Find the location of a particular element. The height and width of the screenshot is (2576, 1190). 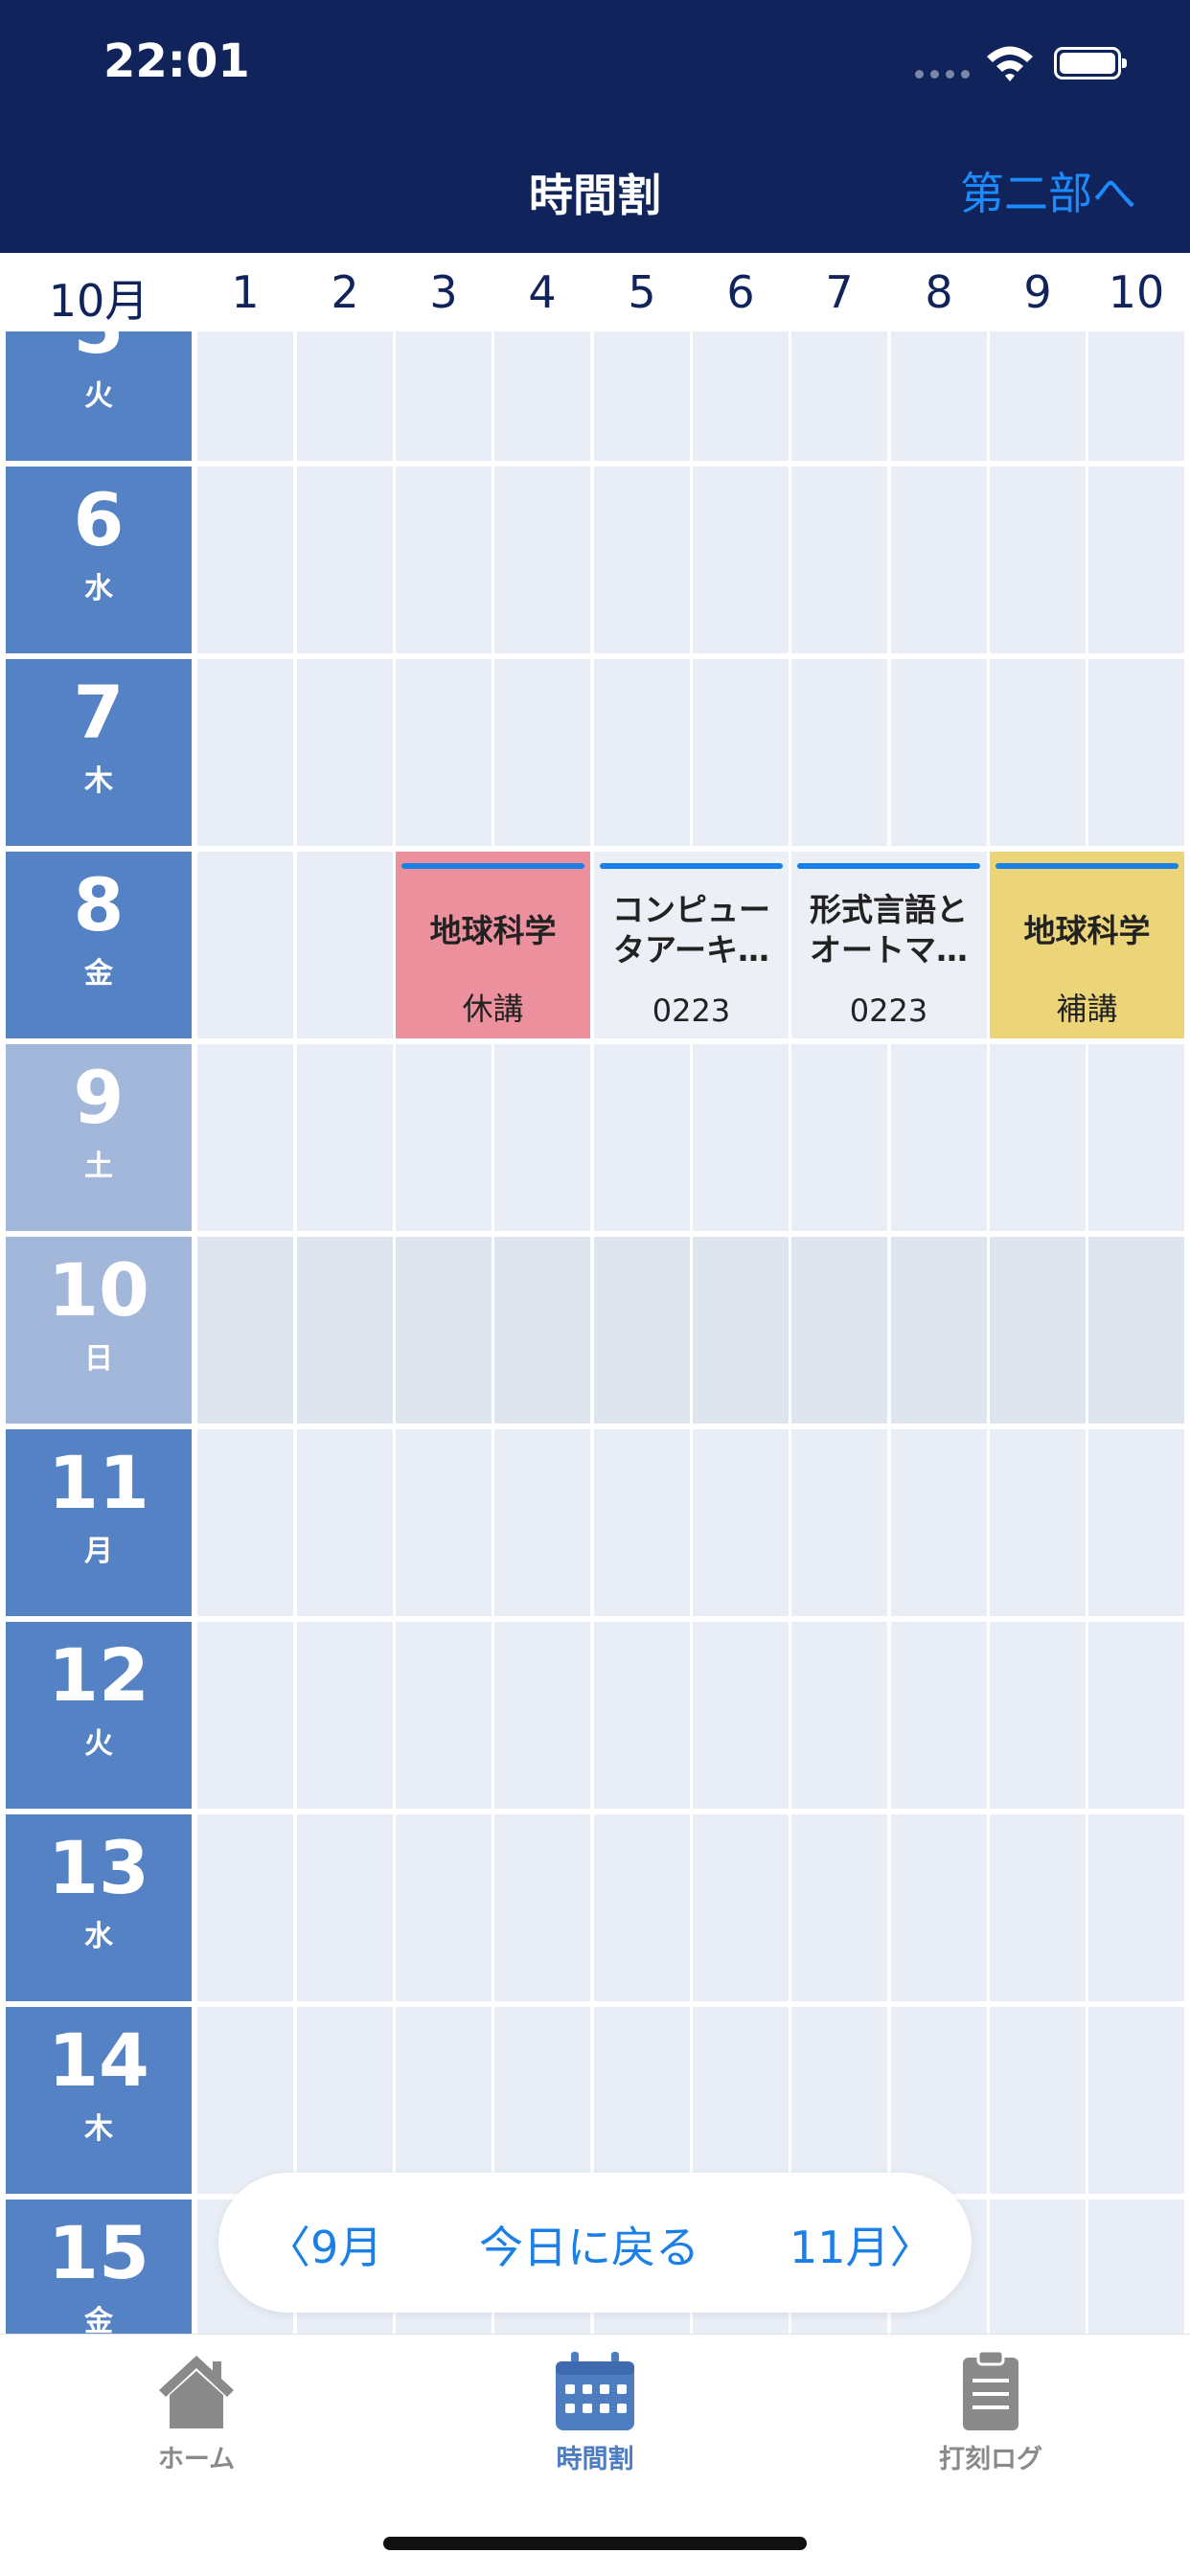

tab-home: ホーム is located at coordinates (197, 2411).